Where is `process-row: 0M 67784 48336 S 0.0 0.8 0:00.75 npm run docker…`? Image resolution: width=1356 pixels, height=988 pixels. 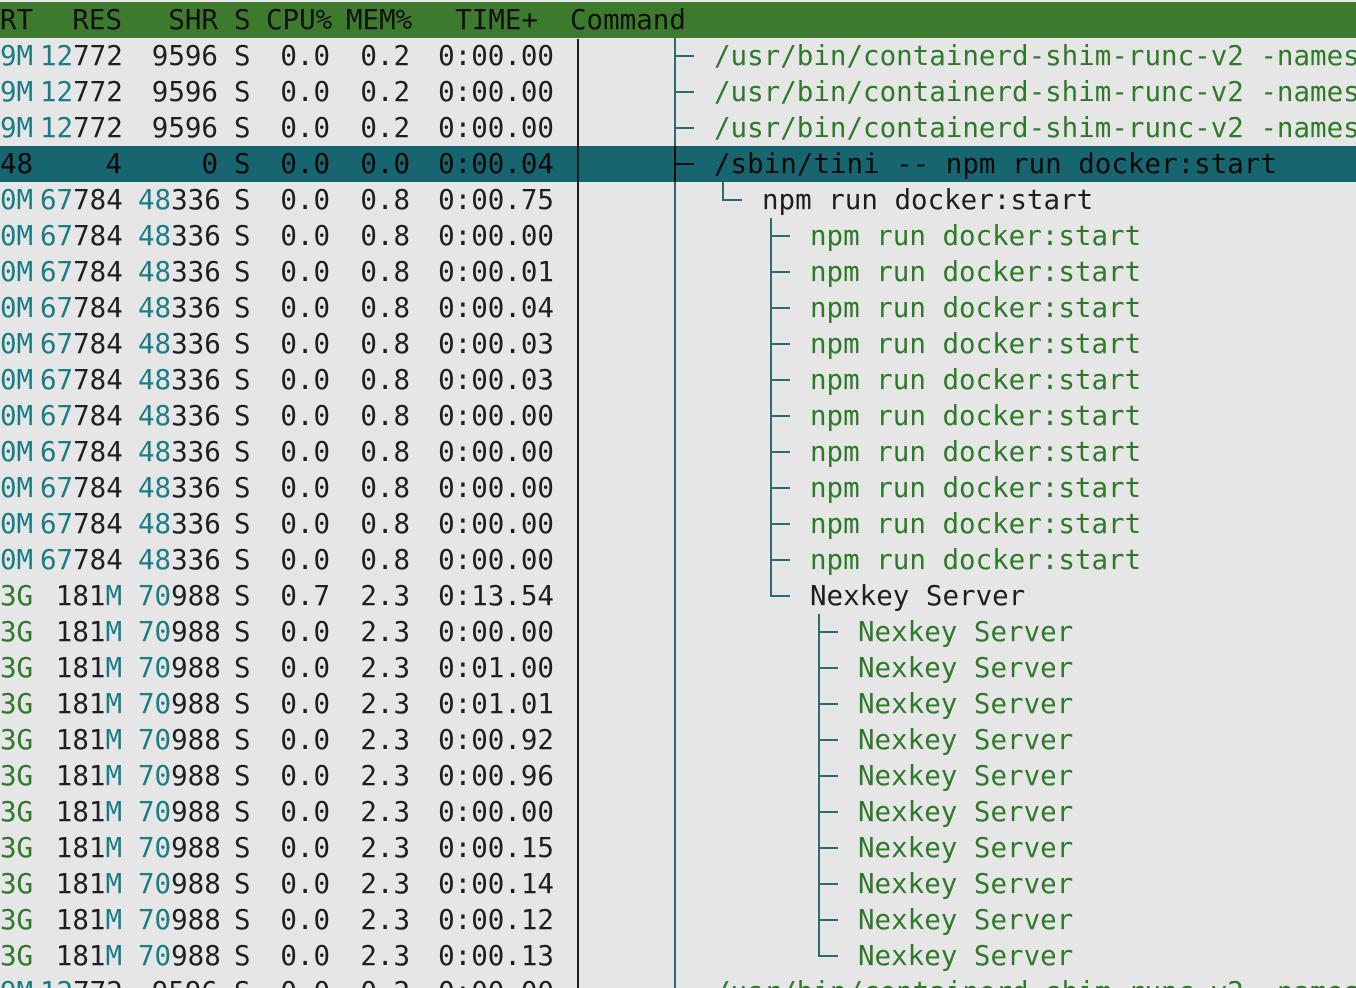
process-row: 0M 67784 48336 S 0.0 0.8 0:00.75 npm run docker… is located at coordinates (678, 200).